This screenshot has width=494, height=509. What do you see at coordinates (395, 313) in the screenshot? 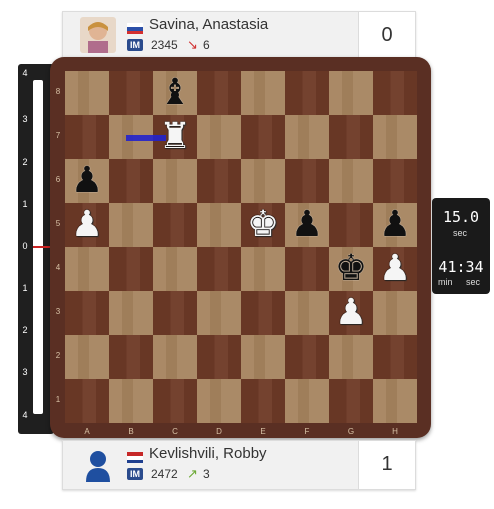
I see `square-h3` at bounding box center [395, 313].